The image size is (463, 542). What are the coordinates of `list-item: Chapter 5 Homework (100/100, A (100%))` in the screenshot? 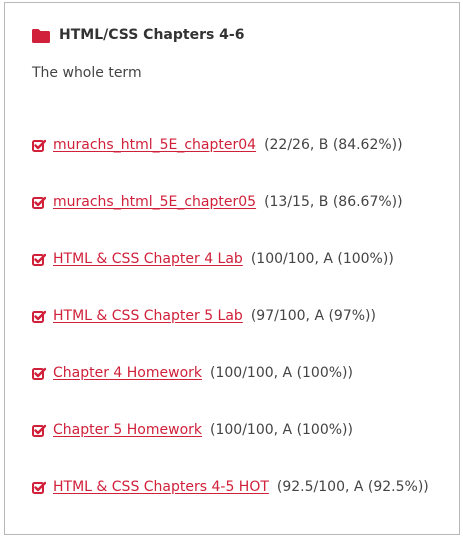 It's located at (242, 450).